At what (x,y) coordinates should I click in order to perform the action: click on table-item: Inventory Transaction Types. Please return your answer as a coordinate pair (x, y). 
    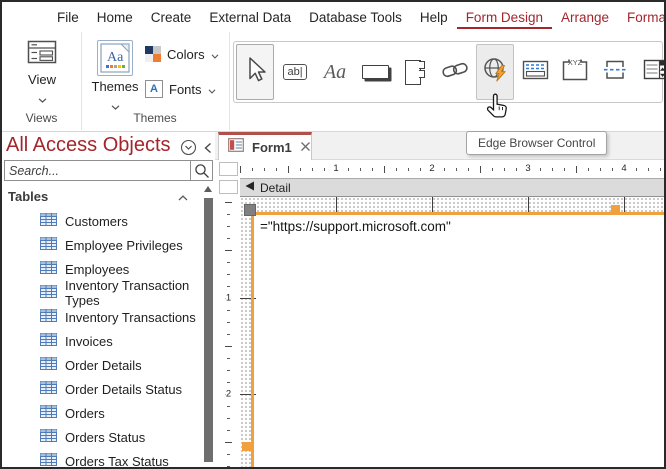
    Looking at the image, I should click on (102, 293).